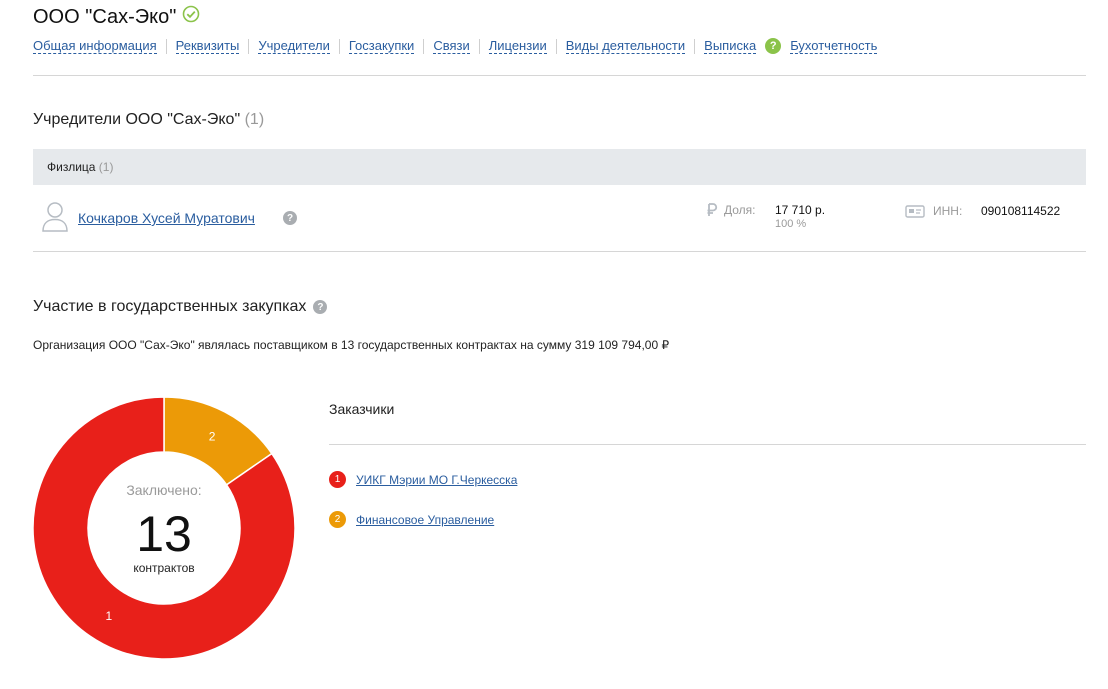 The height and width of the screenshot is (689, 1108). What do you see at coordinates (55, 219) in the screenshot?
I see `person-icon` at bounding box center [55, 219].